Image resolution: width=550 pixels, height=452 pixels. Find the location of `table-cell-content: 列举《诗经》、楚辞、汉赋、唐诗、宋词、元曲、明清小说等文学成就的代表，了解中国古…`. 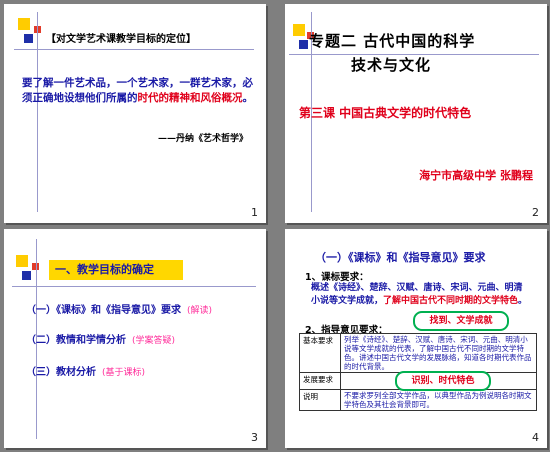

table-cell-content: 列举《诗经》、楚辞、汉赋、唐诗、宋词、元曲、明清小说等文学成就的代表，了解中国古… is located at coordinates (438, 353).